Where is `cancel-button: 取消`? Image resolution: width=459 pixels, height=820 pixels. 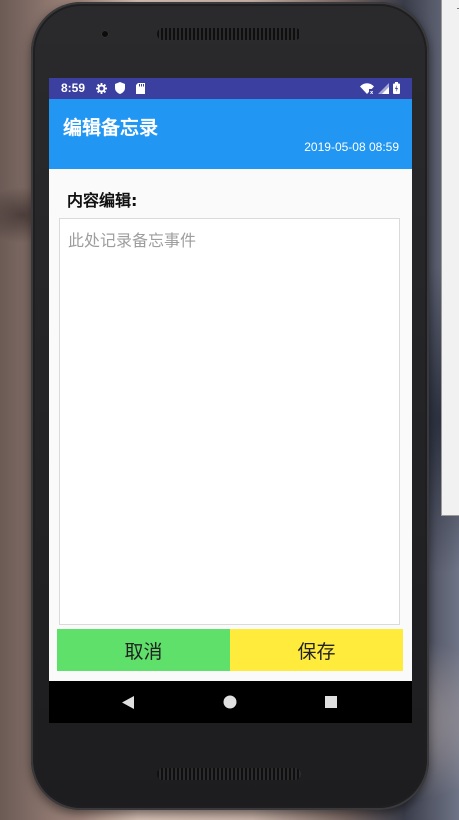 cancel-button: 取消 is located at coordinates (143, 650).